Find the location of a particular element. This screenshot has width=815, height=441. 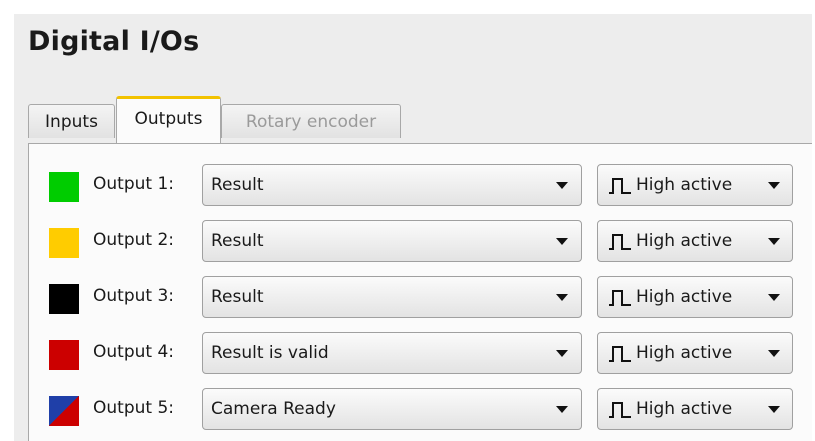

output-signal-select: Camera Ready is located at coordinates (392, 409).